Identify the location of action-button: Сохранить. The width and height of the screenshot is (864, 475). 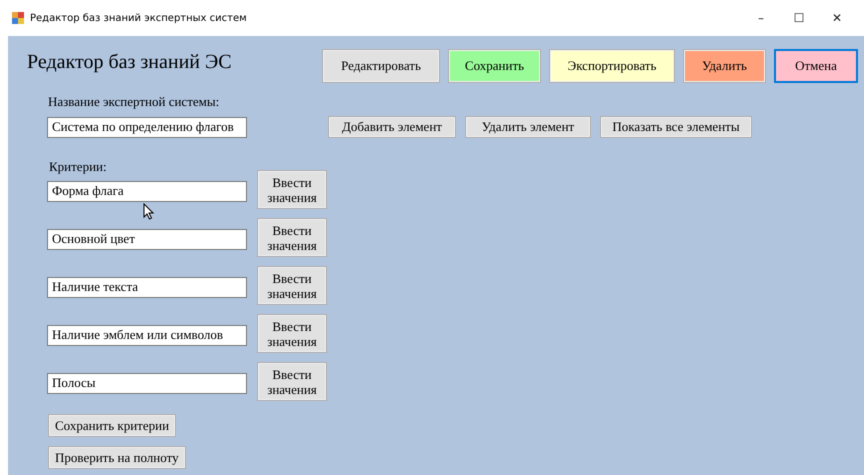
(494, 66).